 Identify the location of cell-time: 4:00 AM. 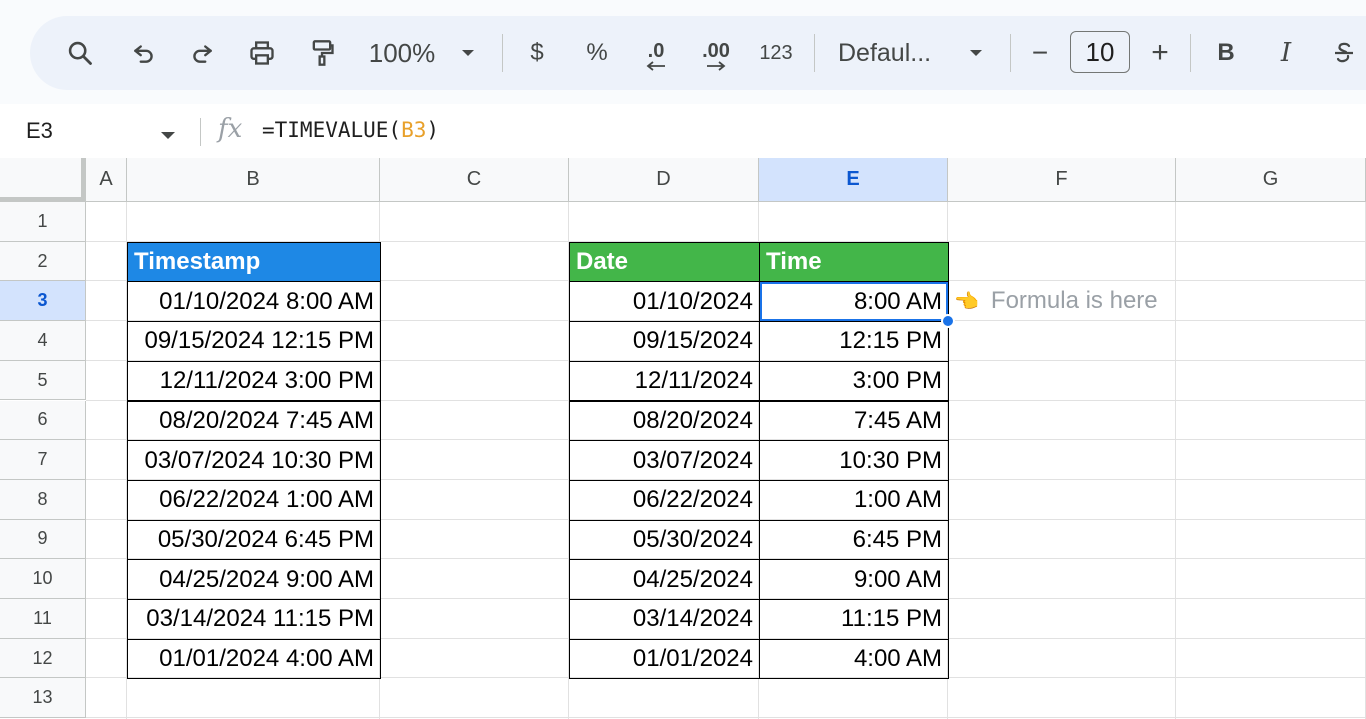
(854, 659).